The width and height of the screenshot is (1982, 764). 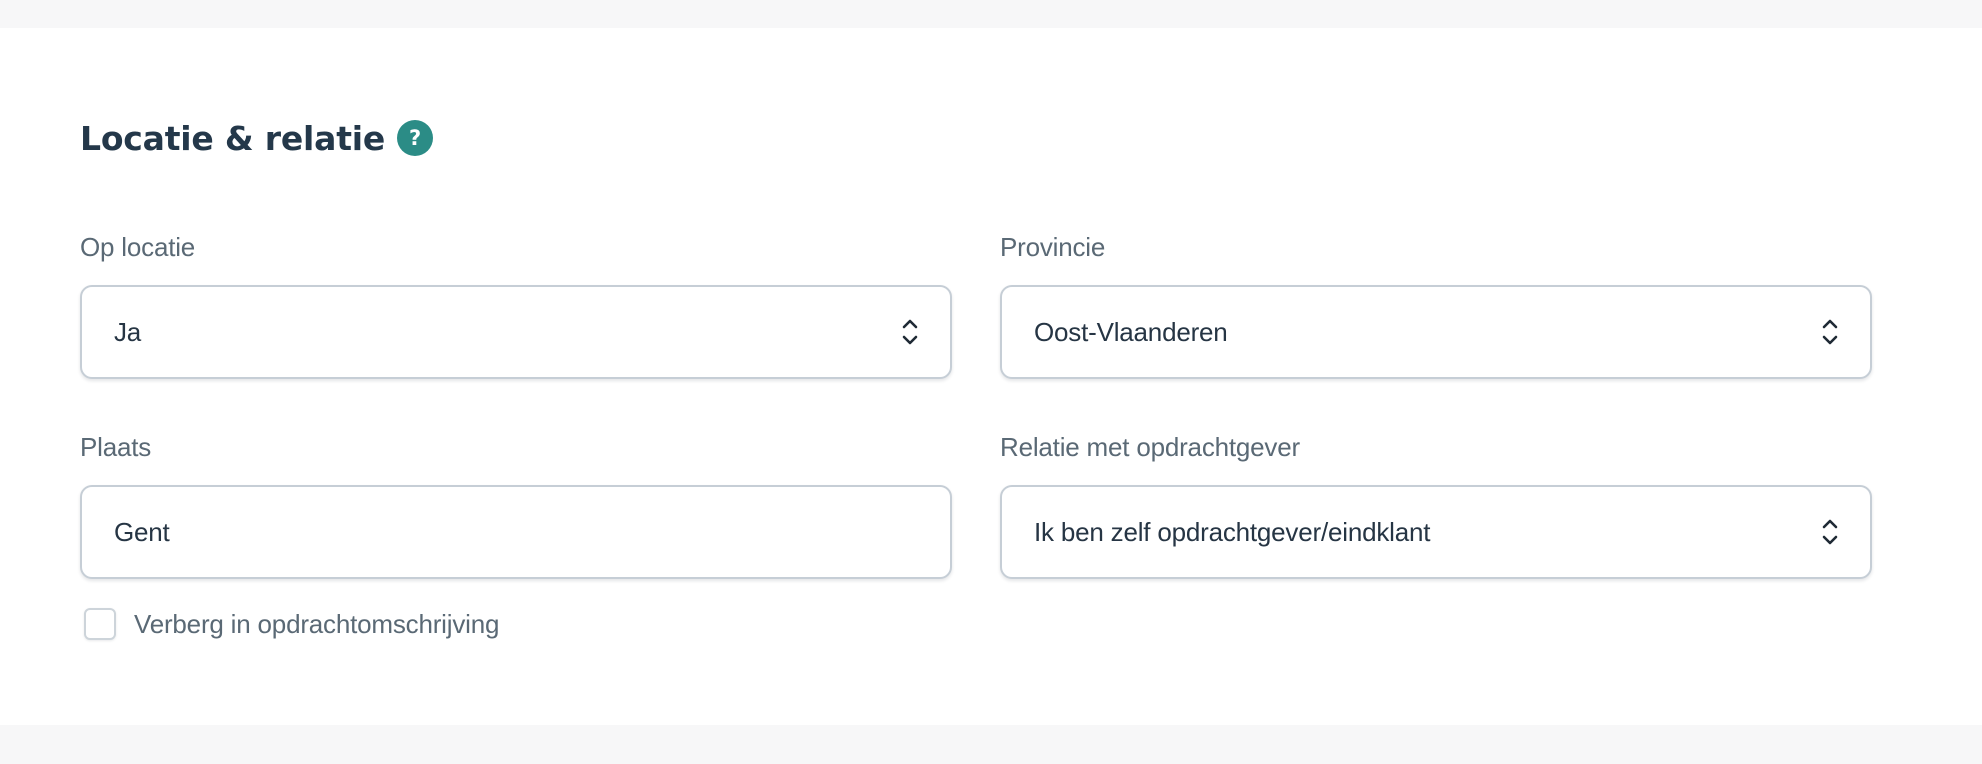 I want to click on top-page-band, so click(x=991, y=14).